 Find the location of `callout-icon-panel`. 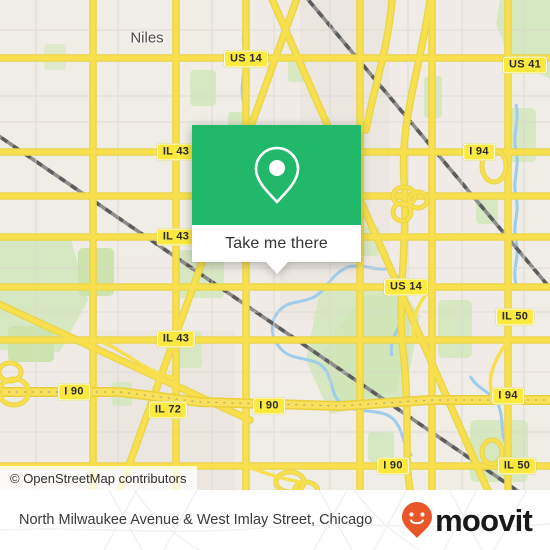

callout-icon-panel is located at coordinates (276, 175).